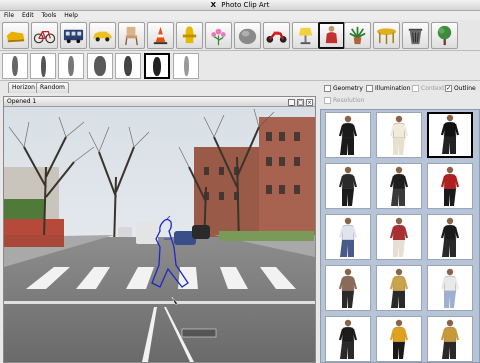 The width and height of the screenshot is (480, 363). What do you see at coordinates (428, 88) in the screenshot?
I see `context-option: Context` at bounding box center [428, 88].